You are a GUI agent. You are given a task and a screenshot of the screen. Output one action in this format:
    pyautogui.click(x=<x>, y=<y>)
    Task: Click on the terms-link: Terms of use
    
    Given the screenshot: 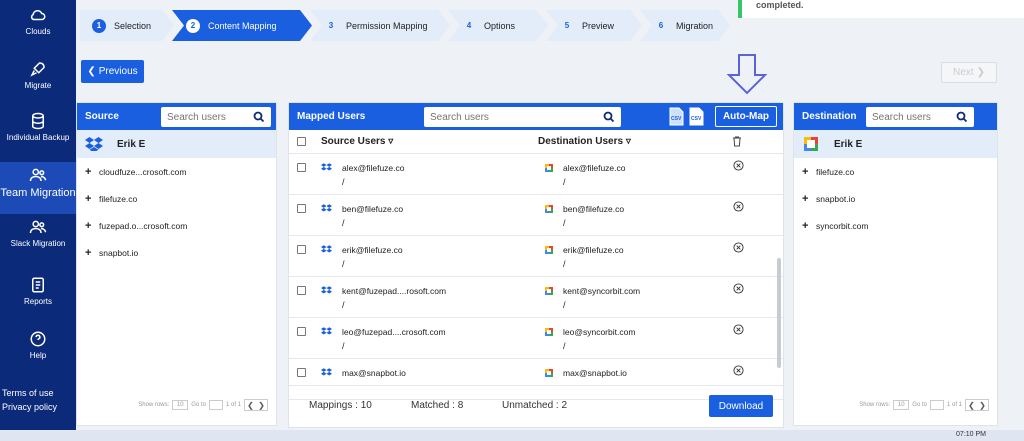 What is the action you would take?
    pyautogui.click(x=40, y=393)
    